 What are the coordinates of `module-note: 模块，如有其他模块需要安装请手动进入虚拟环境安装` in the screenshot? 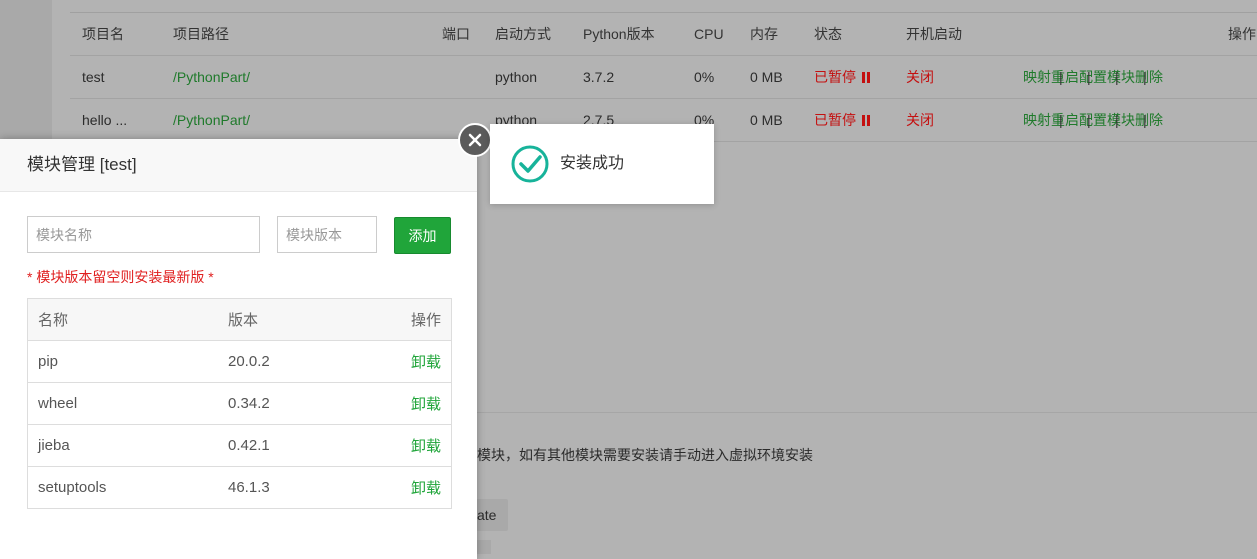 It's located at (645, 455).